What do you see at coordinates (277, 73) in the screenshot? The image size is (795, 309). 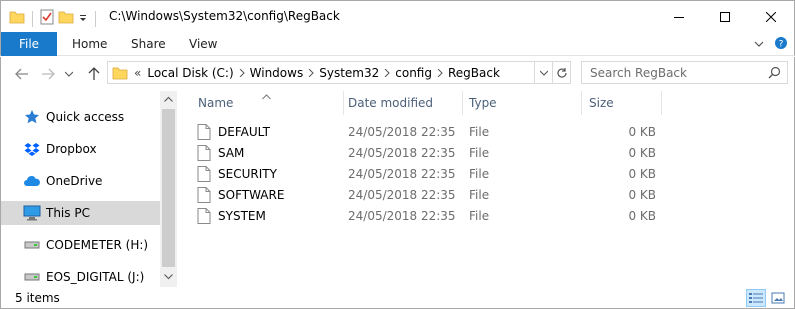 I see `breadcrumb-item: Windows` at bounding box center [277, 73].